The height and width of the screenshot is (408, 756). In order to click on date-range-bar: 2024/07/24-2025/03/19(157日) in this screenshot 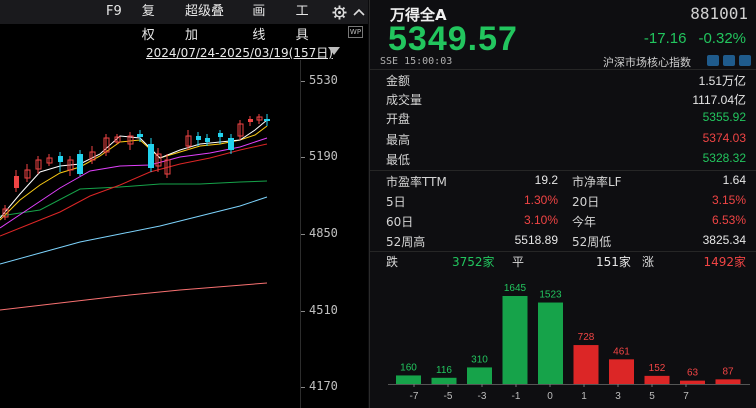, I will do `click(184, 51)`.